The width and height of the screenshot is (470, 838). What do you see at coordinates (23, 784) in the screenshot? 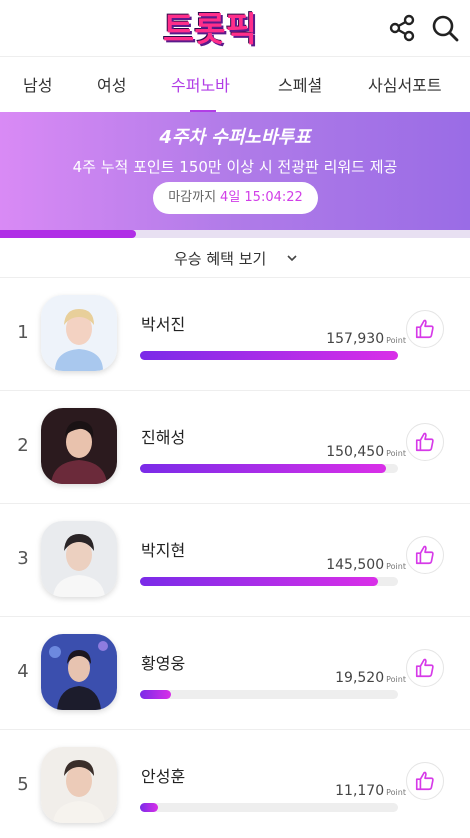
I see `rank-number: 5` at bounding box center [23, 784].